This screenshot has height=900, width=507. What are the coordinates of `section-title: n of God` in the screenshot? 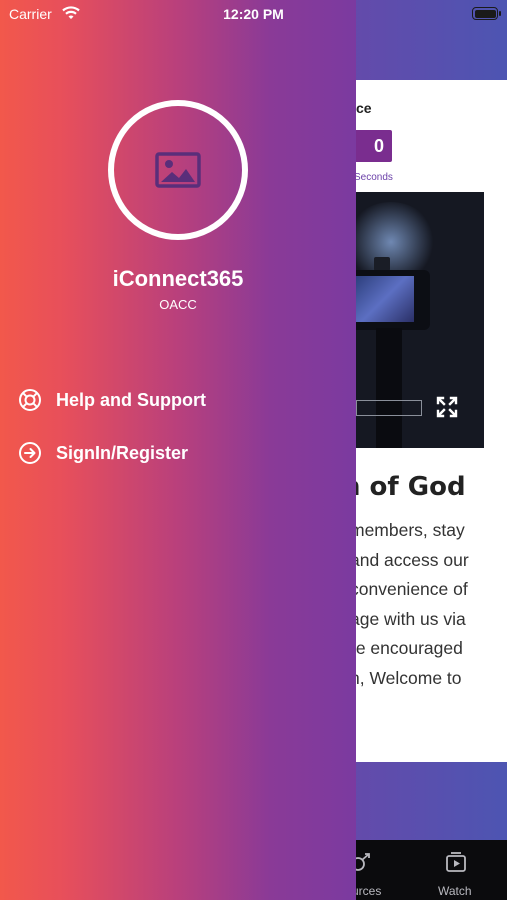 It's located at (411, 487).